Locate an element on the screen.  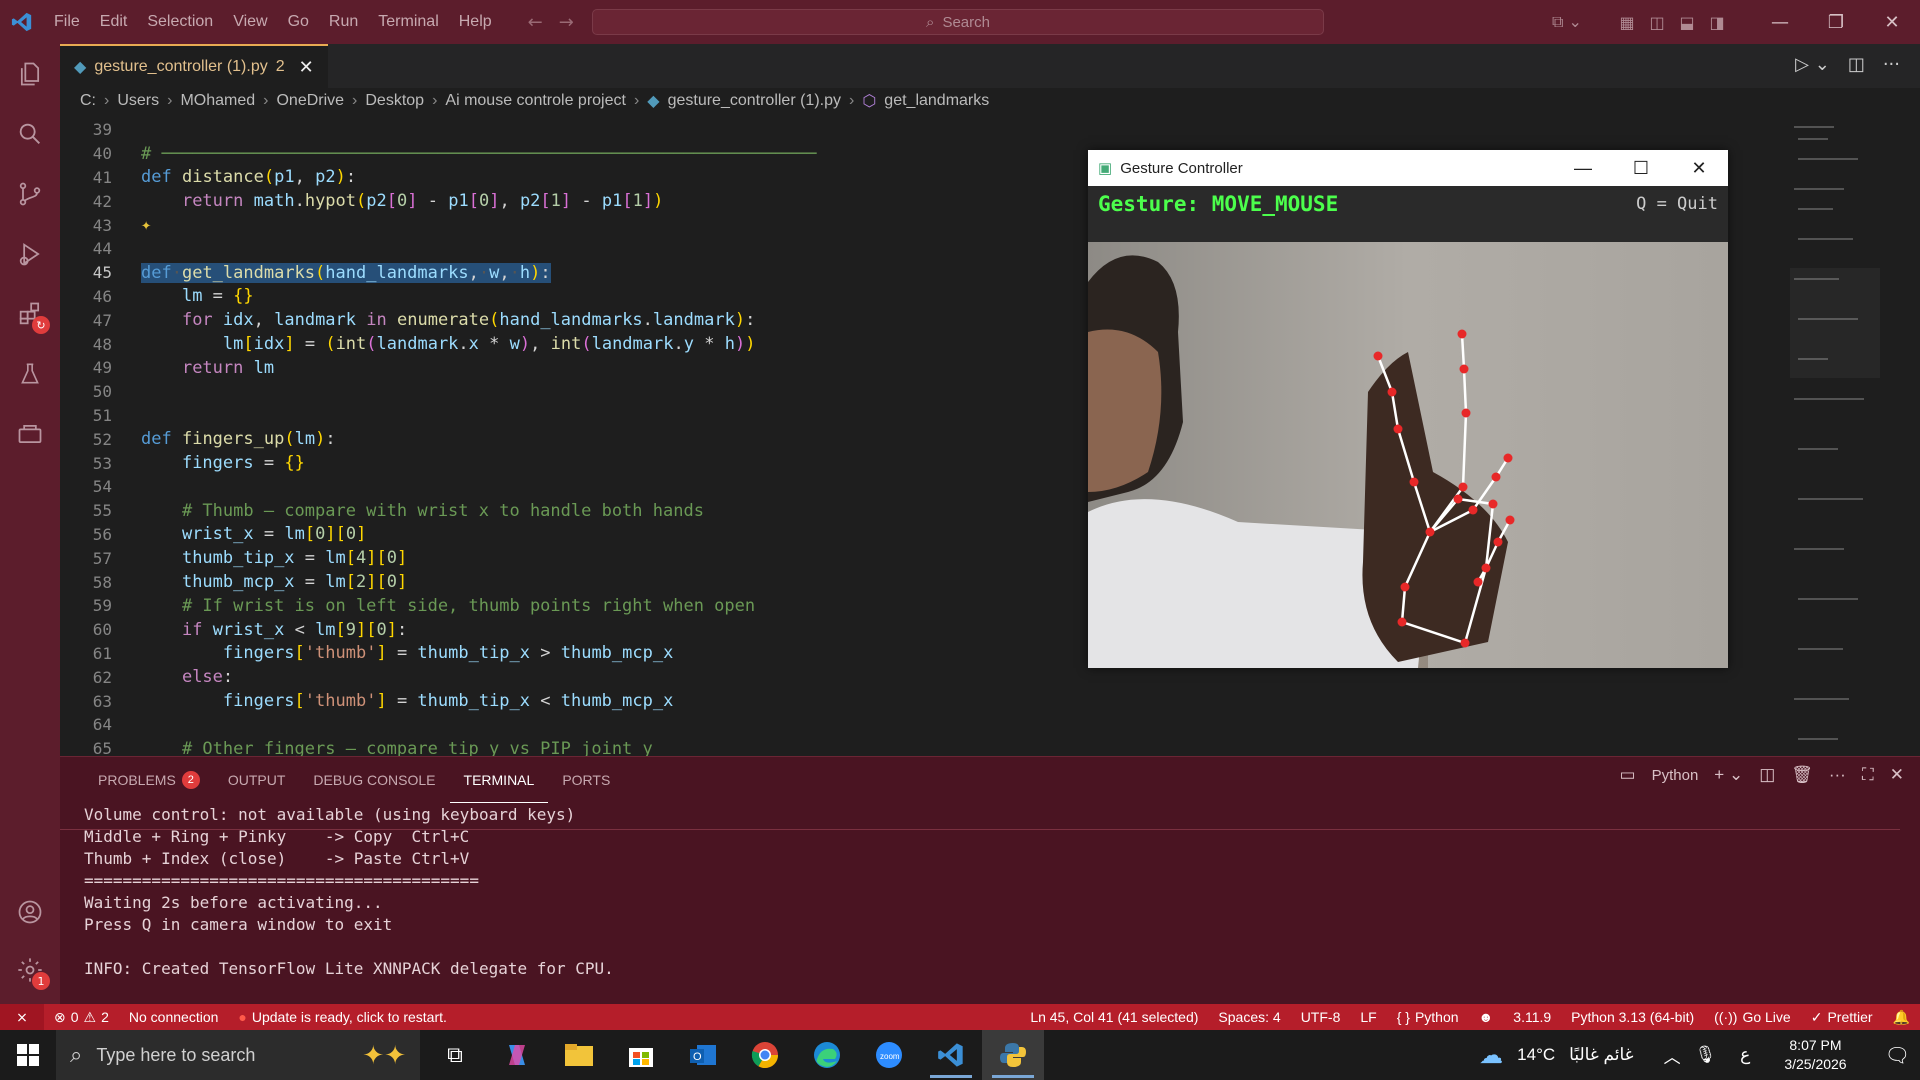
maximize-icon: ☐ is located at coordinates (1641, 168).